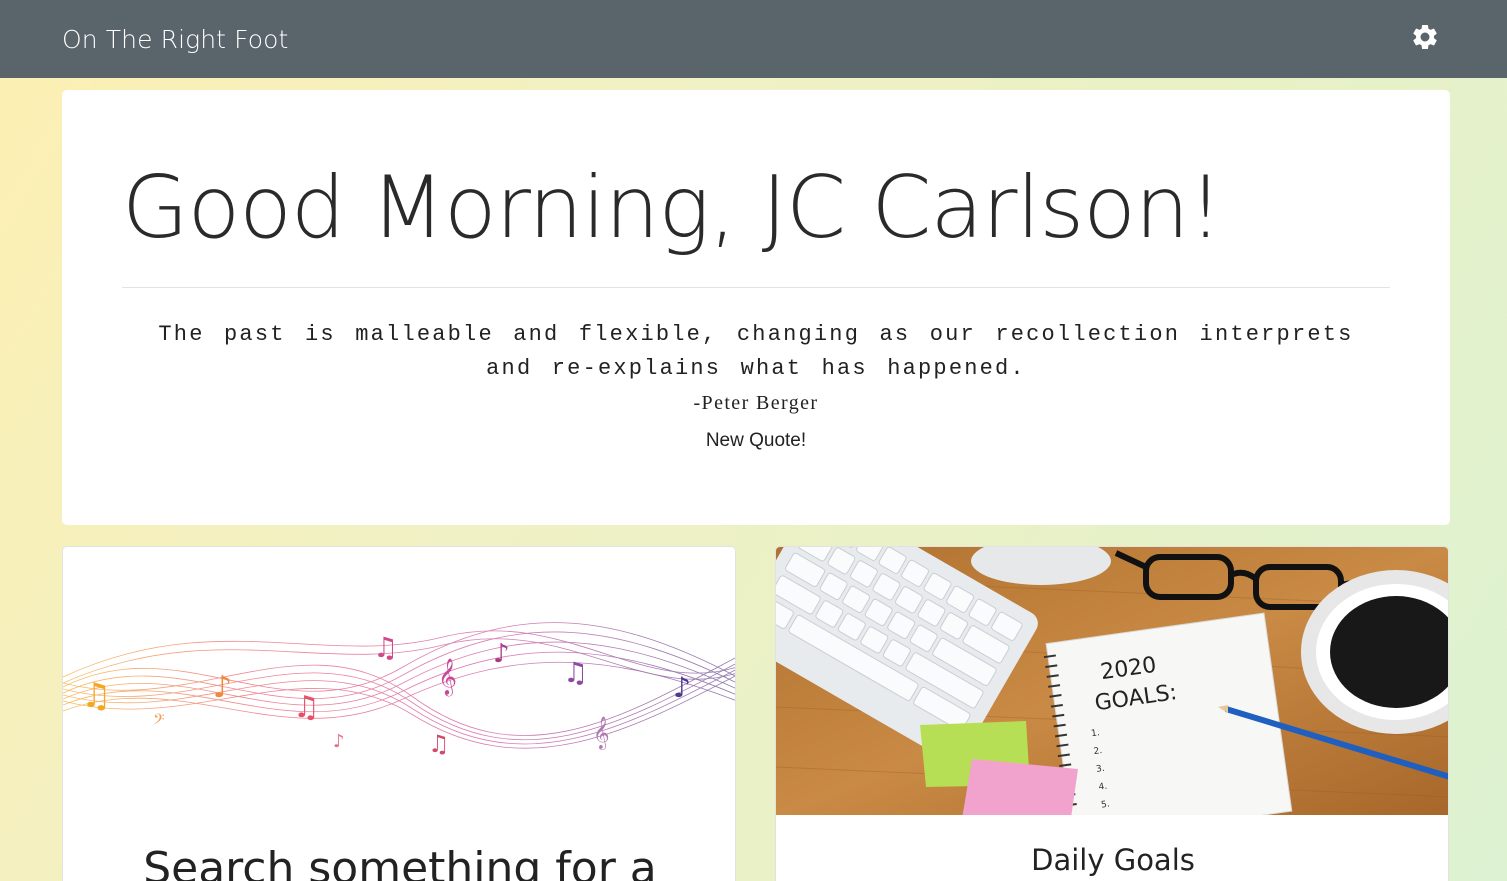  I want to click on top-navbar: On The Right Foot, so click(753, 39).